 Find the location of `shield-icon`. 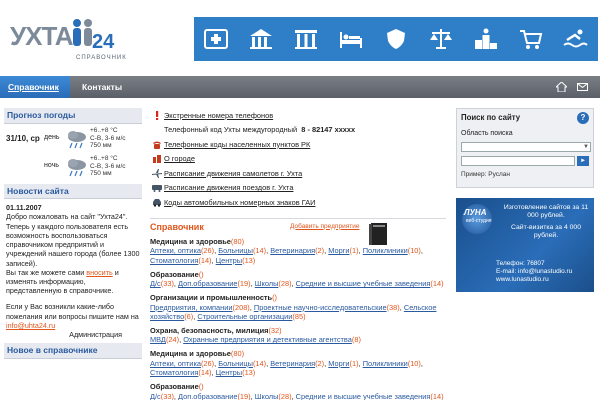

shield-icon is located at coordinates (396, 39).